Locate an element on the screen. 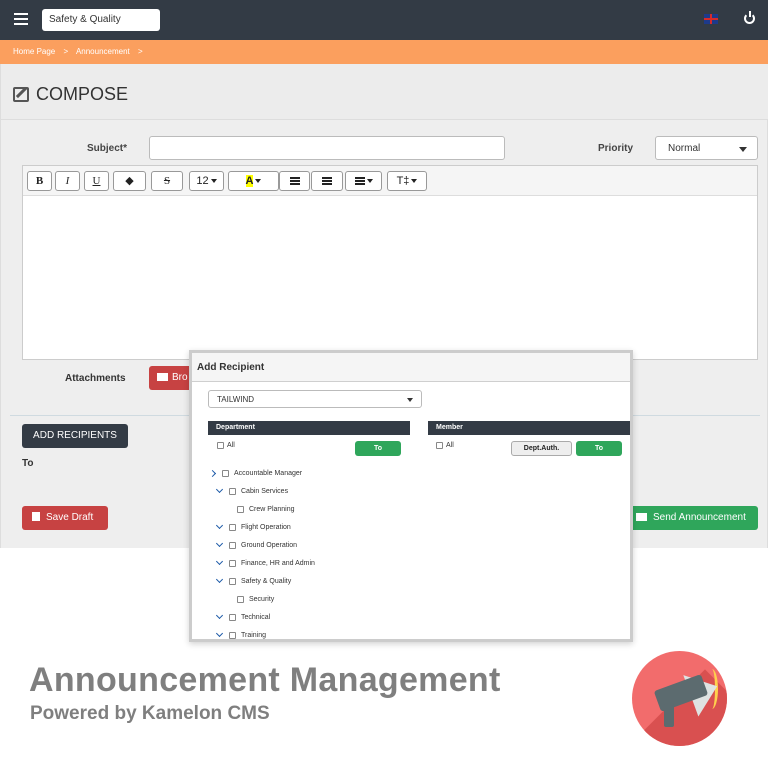 The height and width of the screenshot is (768, 768). menu-icon is located at coordinates (21, 19).